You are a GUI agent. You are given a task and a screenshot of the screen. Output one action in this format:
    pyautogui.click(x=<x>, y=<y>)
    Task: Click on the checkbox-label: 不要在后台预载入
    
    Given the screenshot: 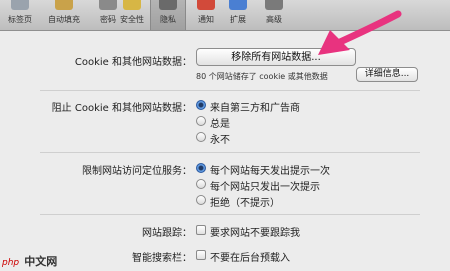 What is the action you would take?
    pyautogui.click(x=250, y=258)
    